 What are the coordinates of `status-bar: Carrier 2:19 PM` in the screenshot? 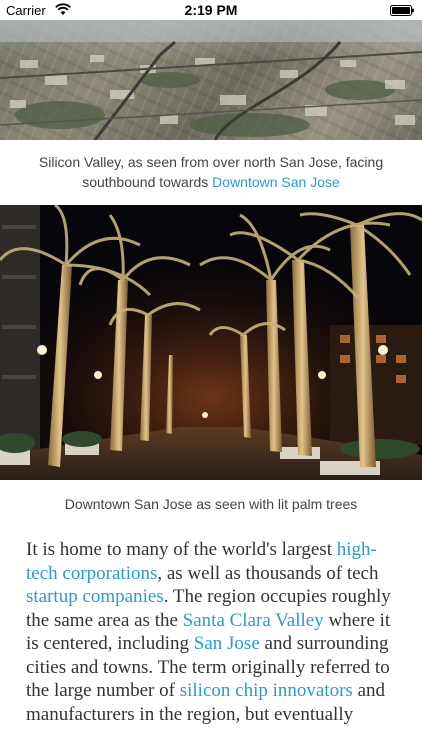 It's located at (211, 10).